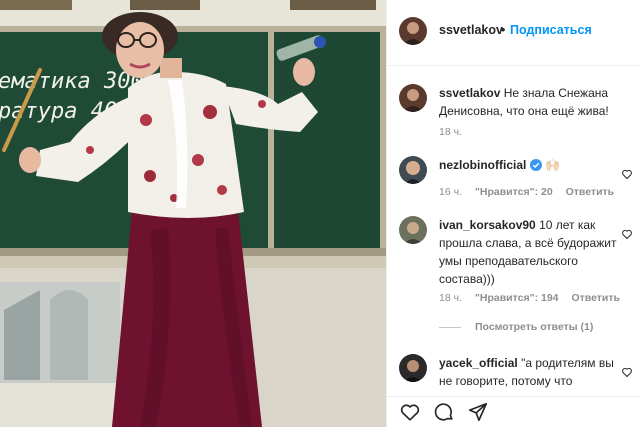  I want to click on caption-avatar, so click(413, 98).